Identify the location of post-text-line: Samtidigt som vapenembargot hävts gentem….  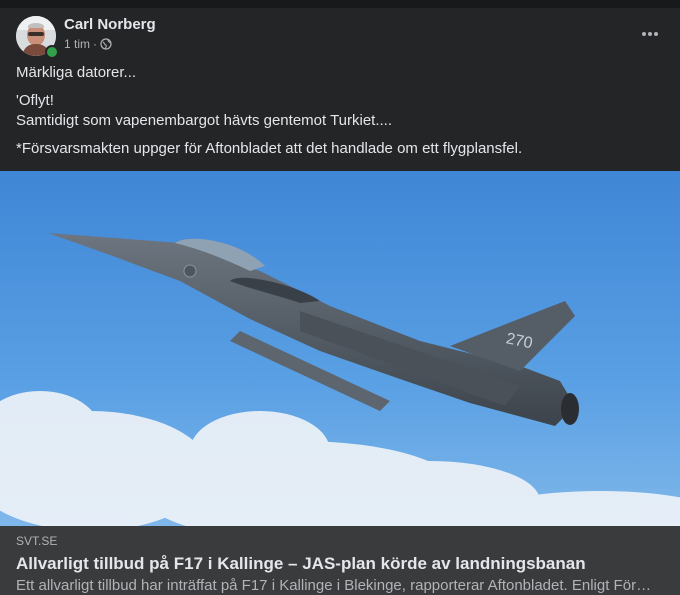
(204, 120).